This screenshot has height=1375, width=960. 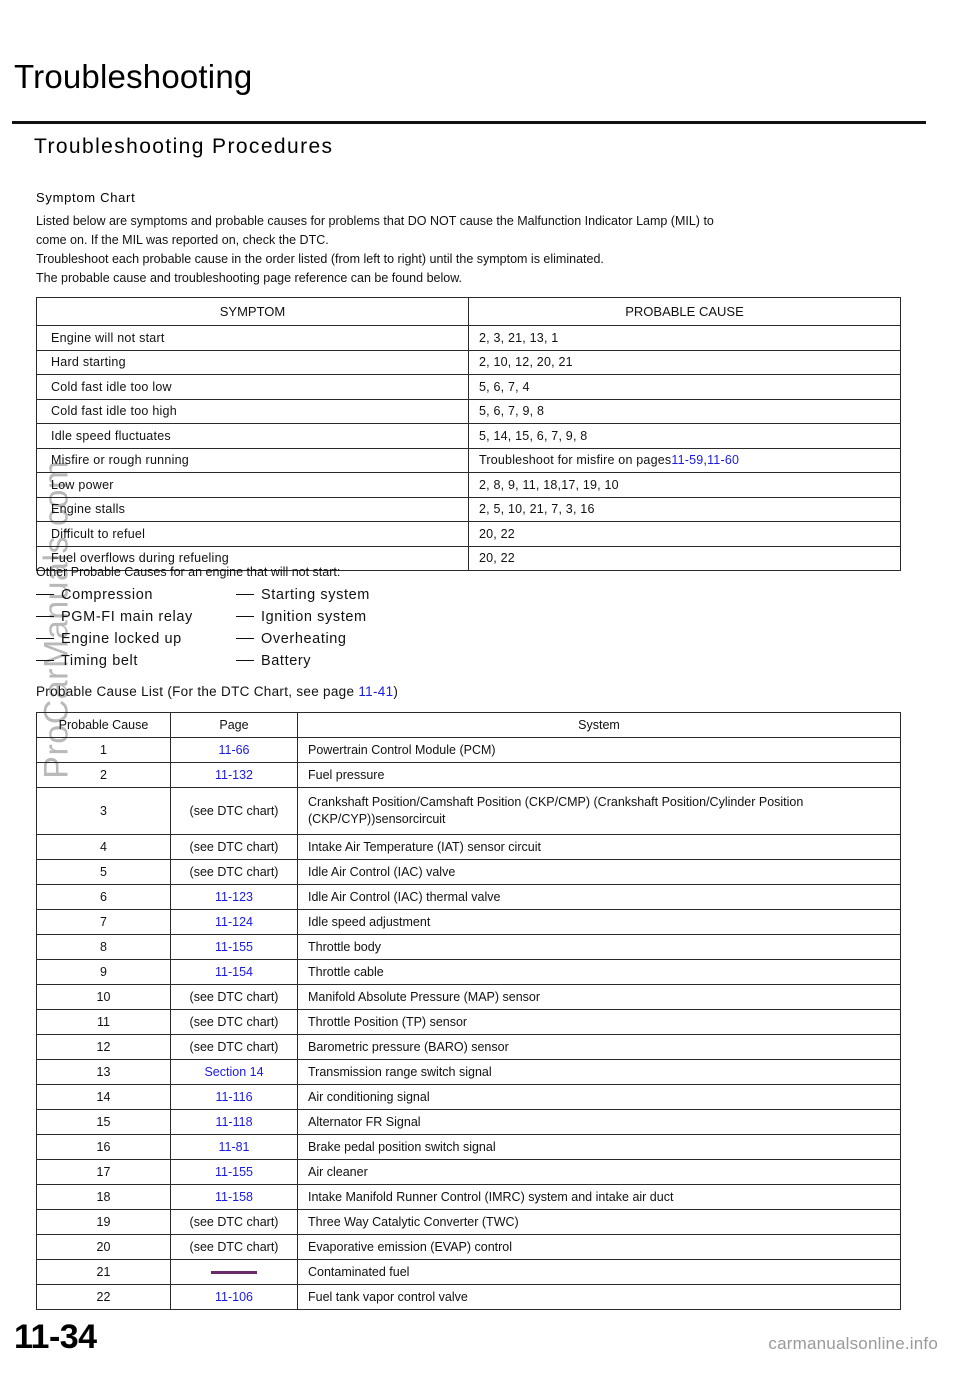 I want to click on system-description-cell: Throttle body, so click(x=599, y=947).